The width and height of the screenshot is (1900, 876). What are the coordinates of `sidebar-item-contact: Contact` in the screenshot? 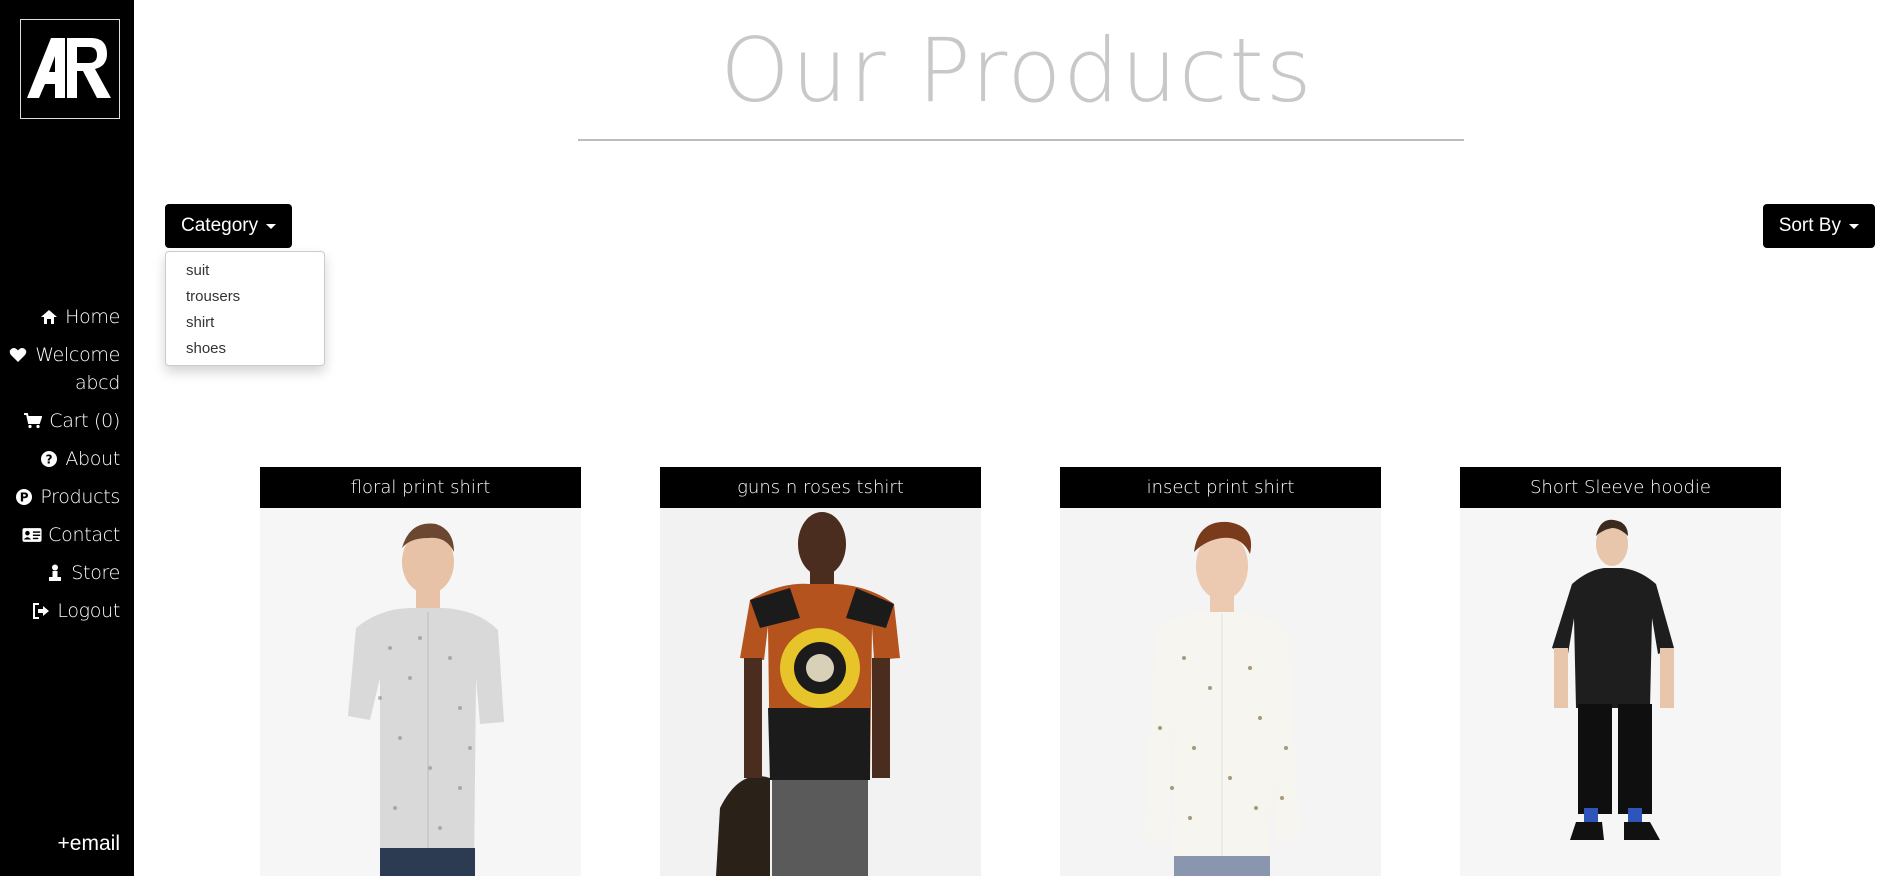 It's located at (64, 535).